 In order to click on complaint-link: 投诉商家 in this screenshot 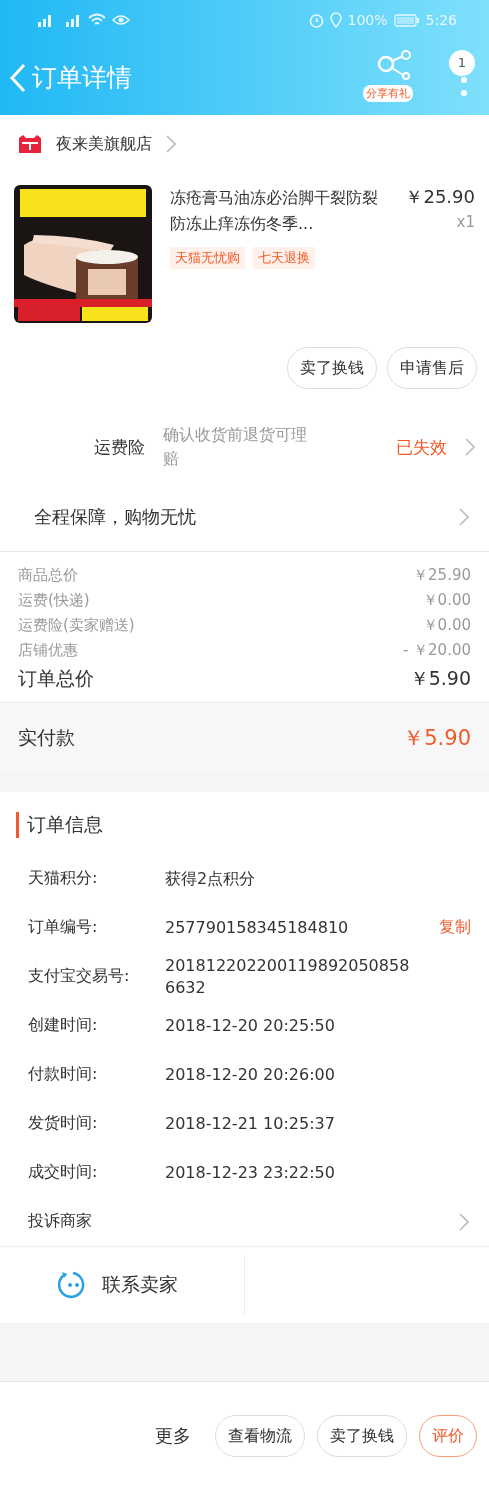, I will do `click(96, 1221)`.